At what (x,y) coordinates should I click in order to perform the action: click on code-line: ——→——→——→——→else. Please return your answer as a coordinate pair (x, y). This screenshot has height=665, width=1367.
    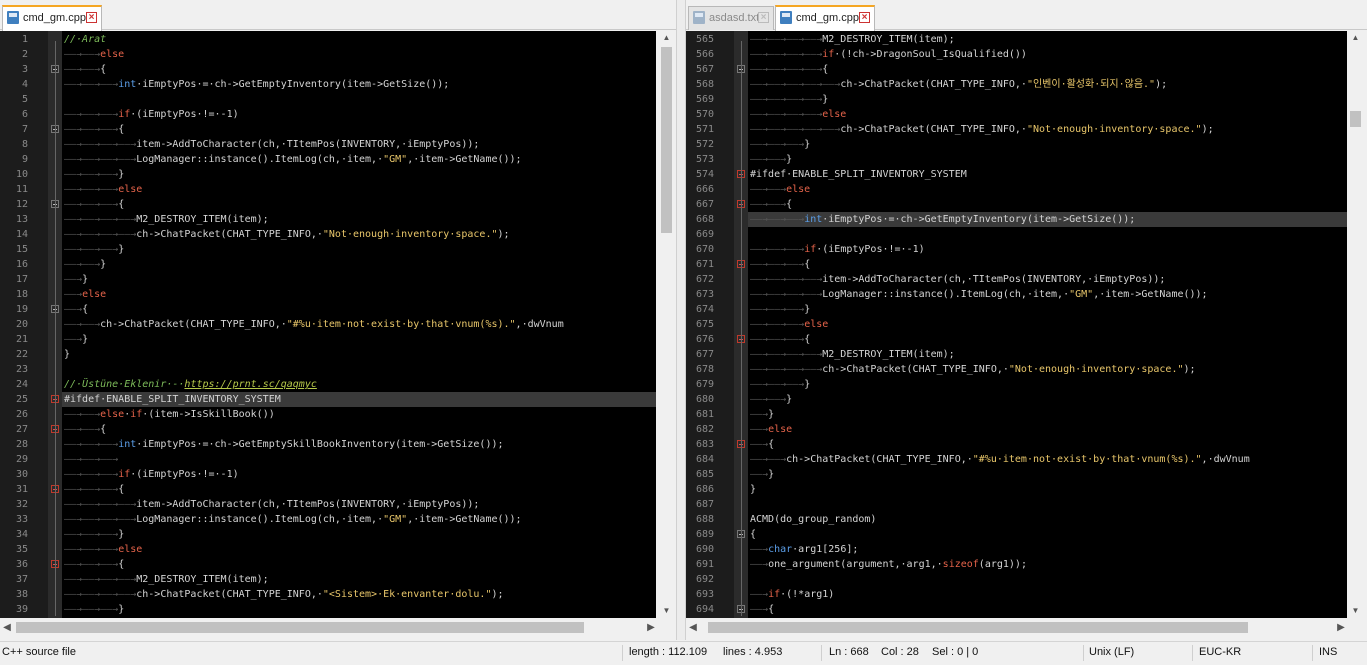
    Looking at the image, I should click on (1047, 114).